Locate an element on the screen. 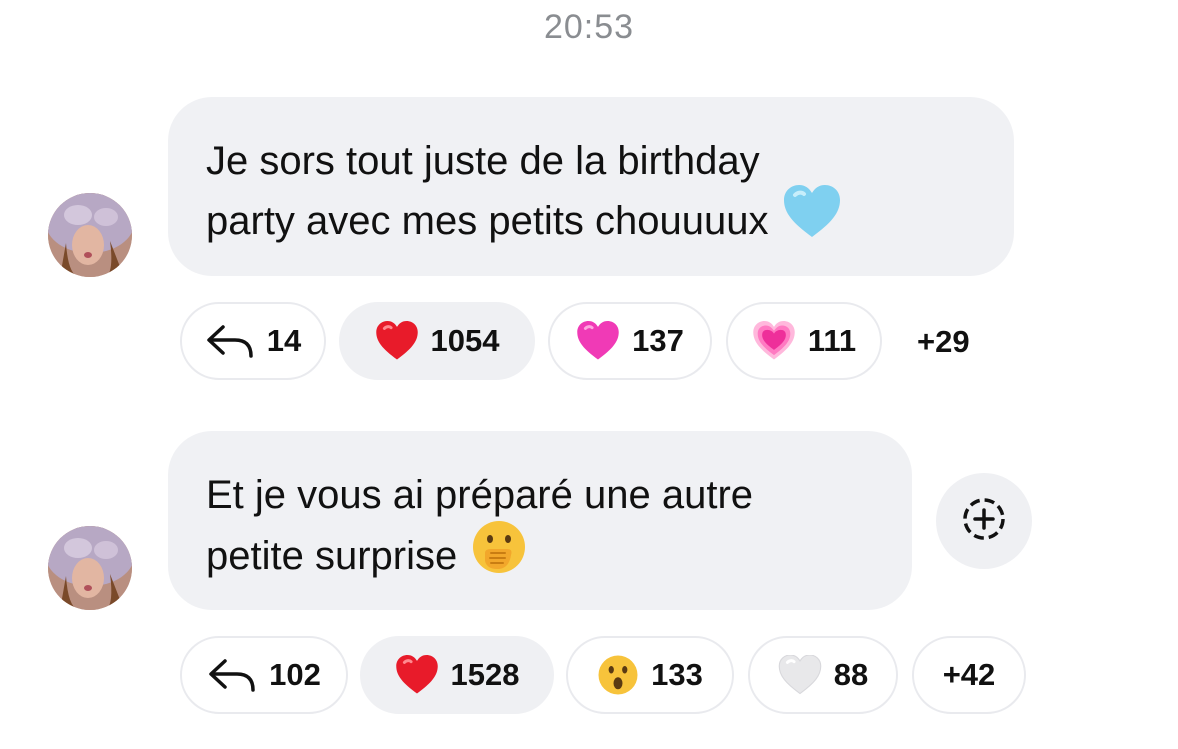 The height and width of the screenshot is (749, 1178). face-with-hand-over-mouth-icon is located at coordinates (499, 555).